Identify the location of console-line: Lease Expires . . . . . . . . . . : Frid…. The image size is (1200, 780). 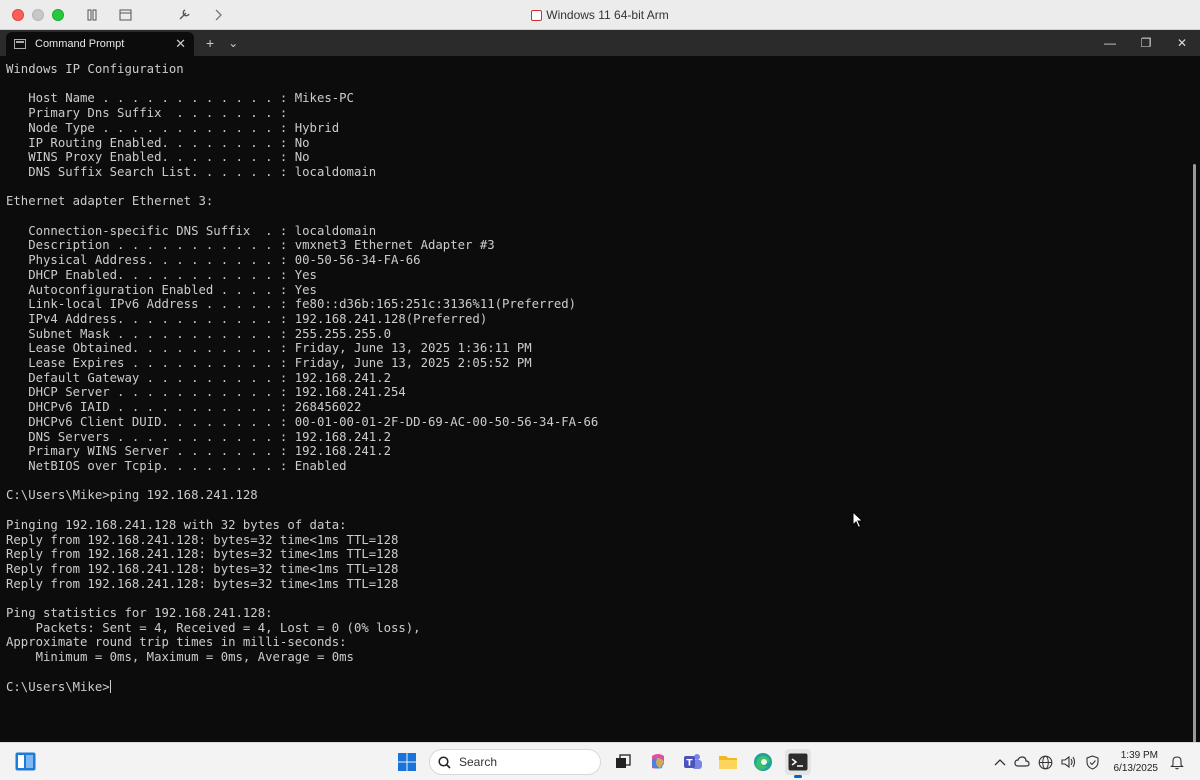
(280, 363).